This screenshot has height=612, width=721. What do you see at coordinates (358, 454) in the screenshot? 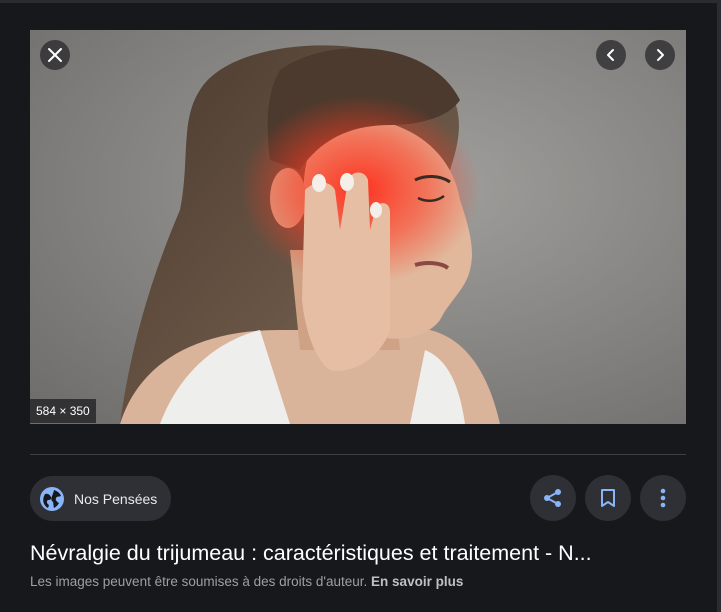
I see `divider` at bounding box center [358, 454].